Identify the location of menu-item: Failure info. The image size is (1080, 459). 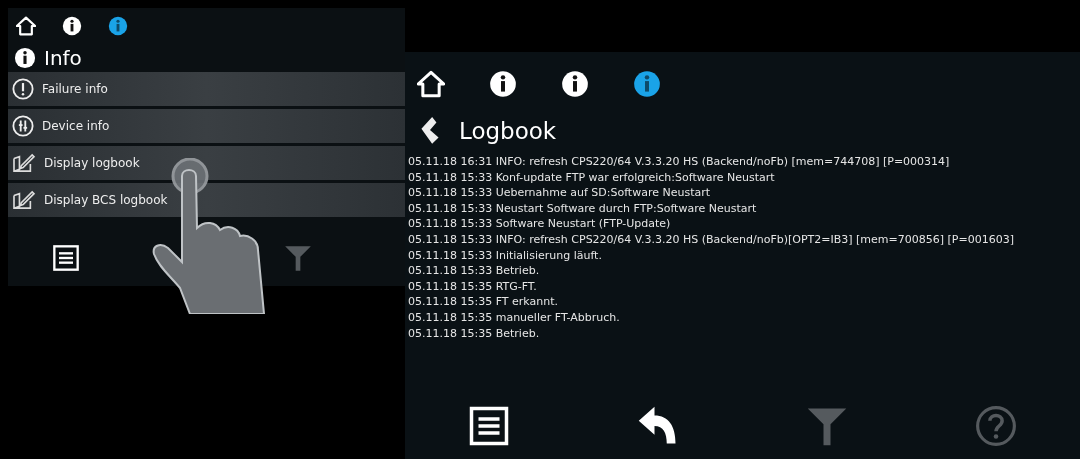
(206, 89).